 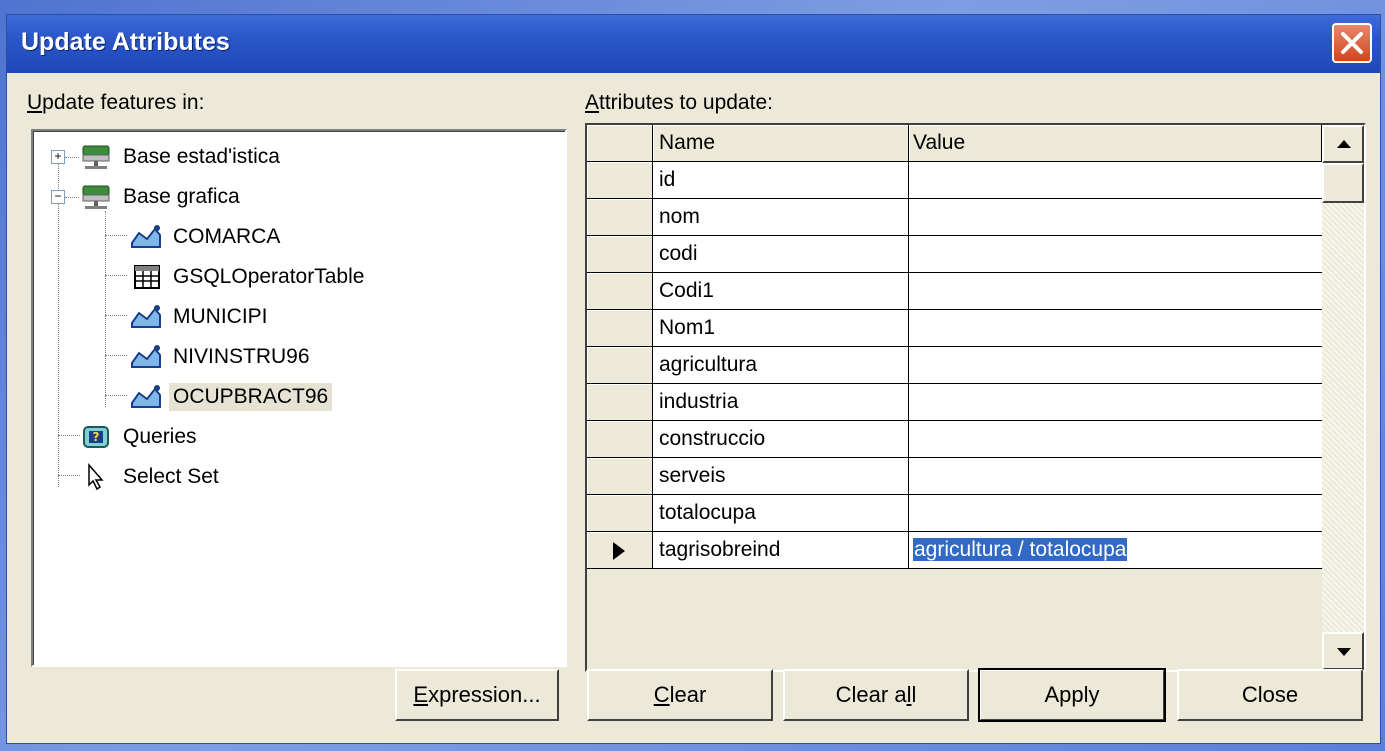 I want to click on tree-item-label: MUNICIPI, so click(x=220, y=316).